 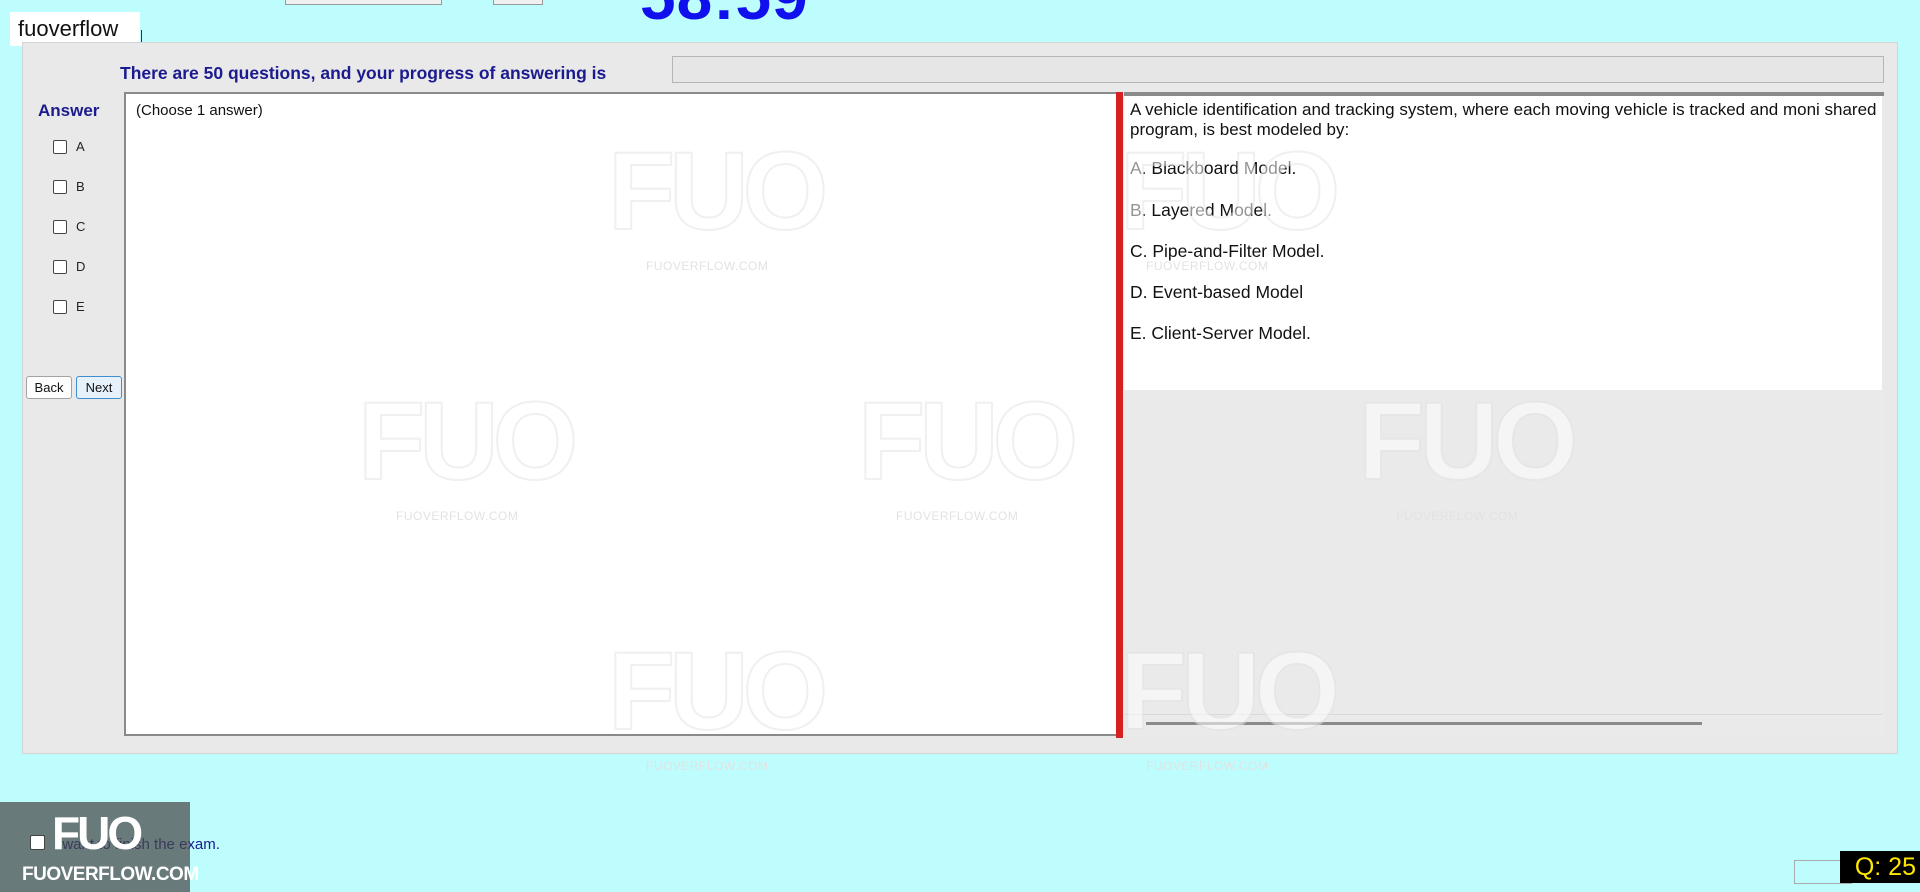 What do you see at coordinates (1201, 210) in the screenshot?
I see `question-choice-b: B. Layered Model.` at bounding box center [1201, 210].